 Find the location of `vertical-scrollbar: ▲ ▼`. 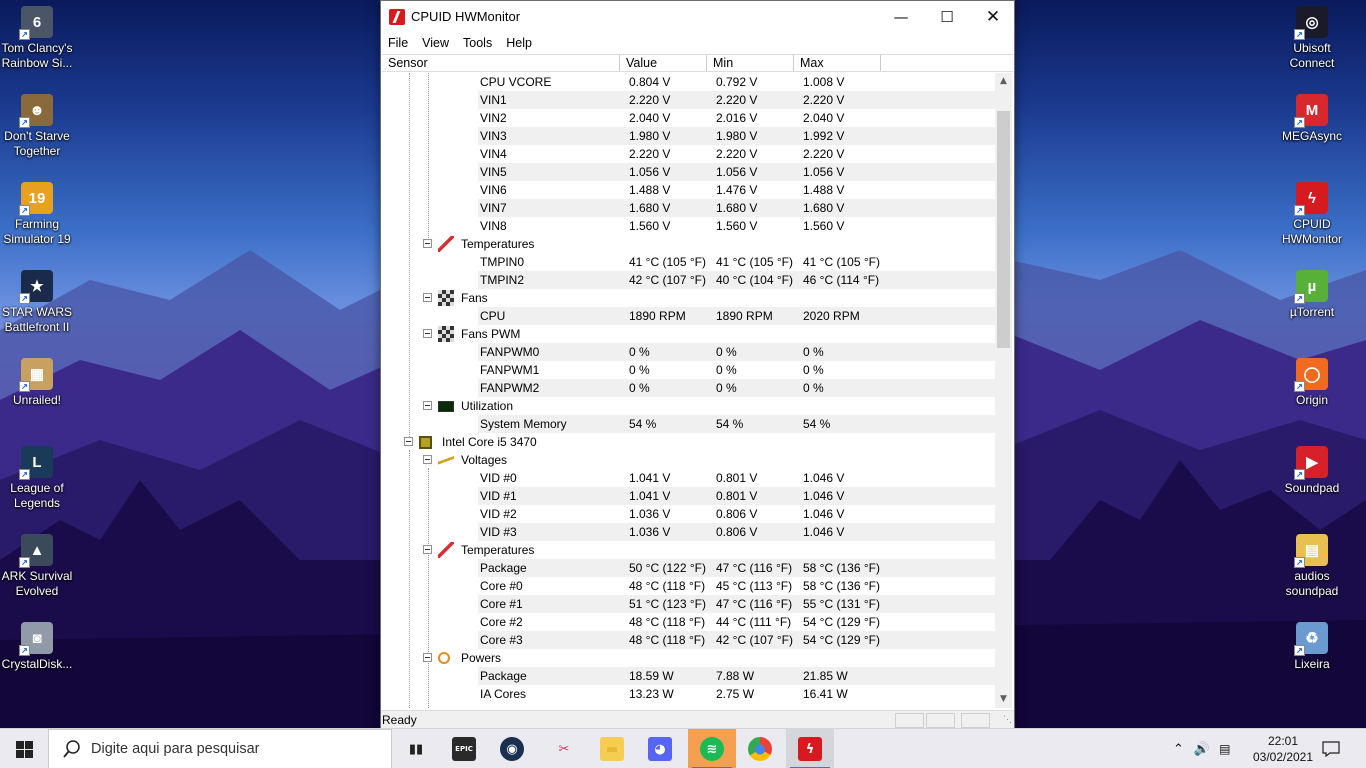

vertical-scrollbar: ▲ ▼ is located at coordinates (1003, 390).